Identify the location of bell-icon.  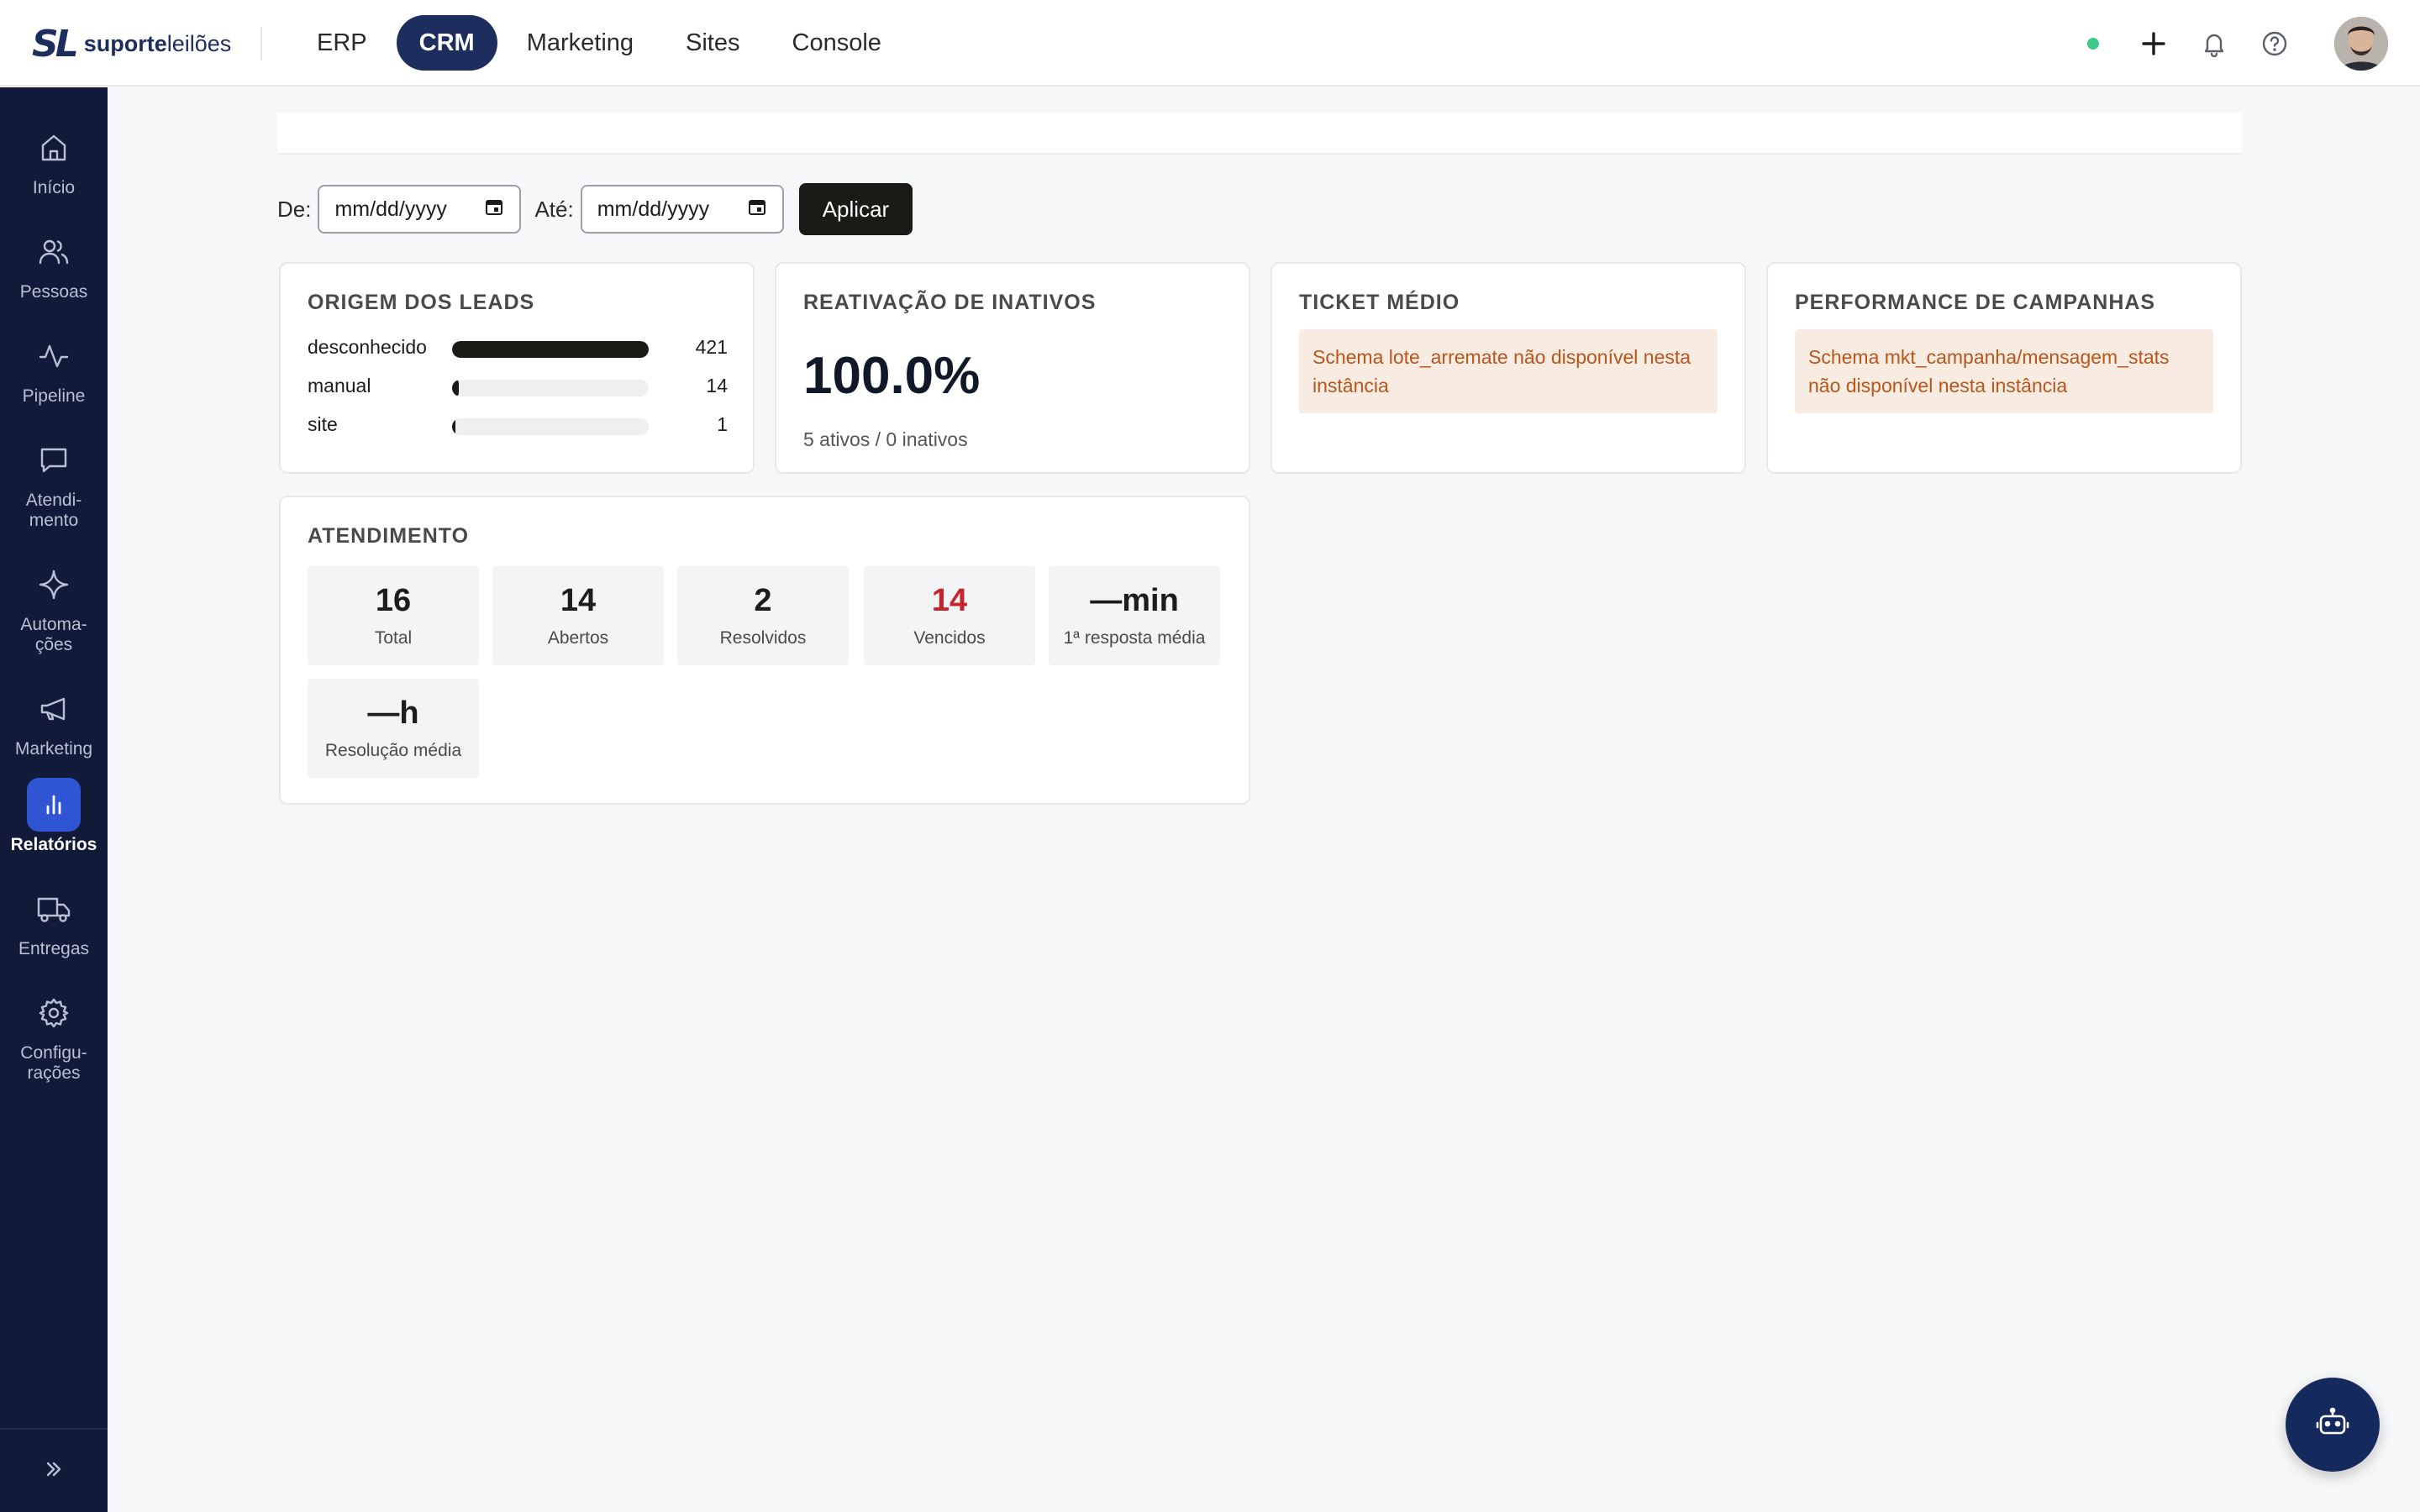
(2214, 44).